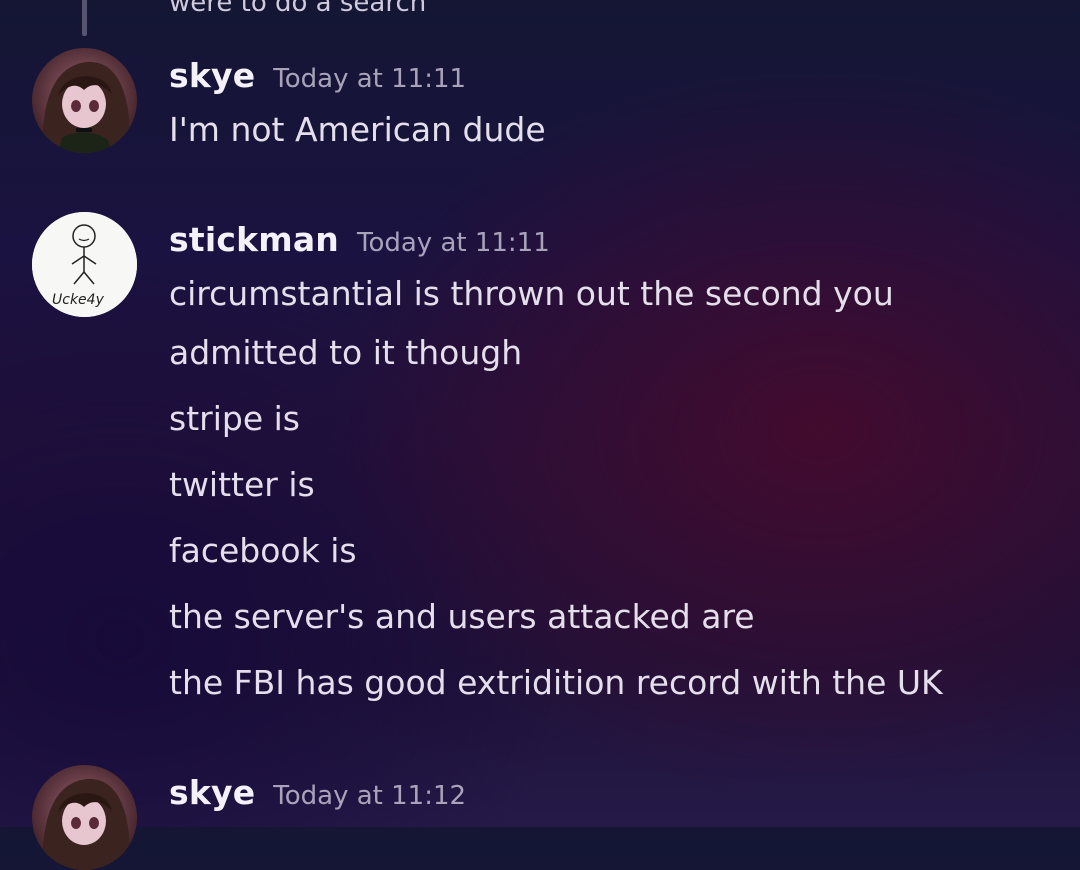 The height and width of the screenshot is (870, 1080). I want to click on message-header: stickman Today at 11:11, so click(359, 239).